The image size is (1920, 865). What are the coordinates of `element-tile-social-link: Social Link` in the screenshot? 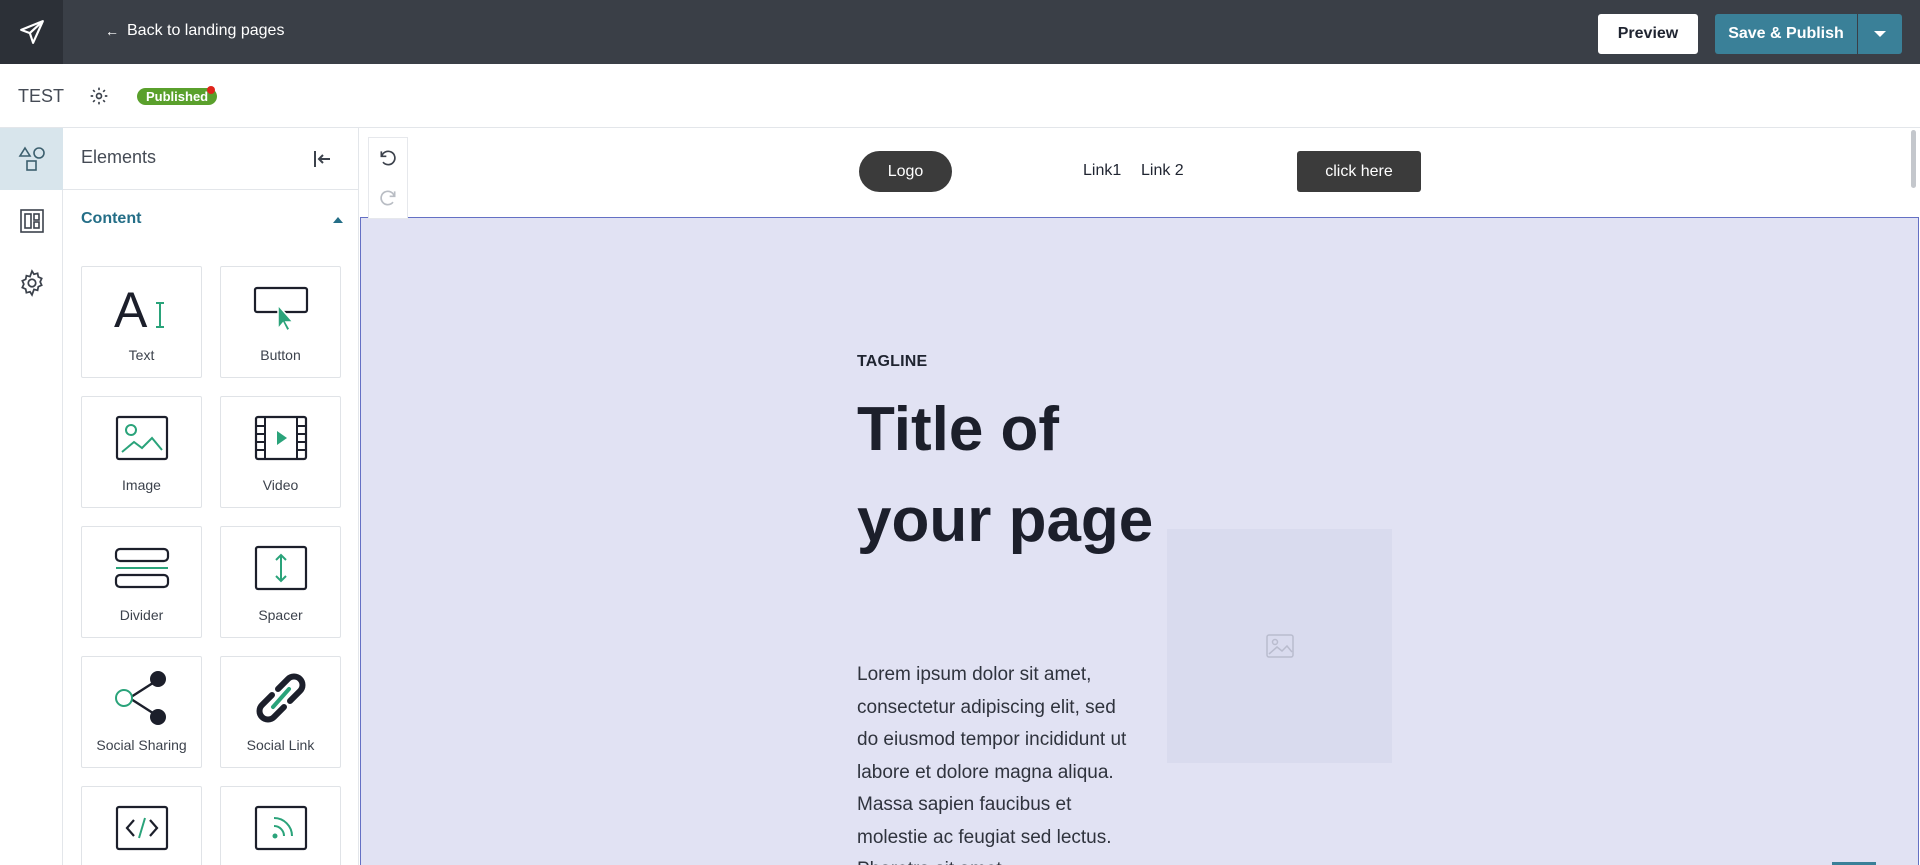 It's located at (280, 712).